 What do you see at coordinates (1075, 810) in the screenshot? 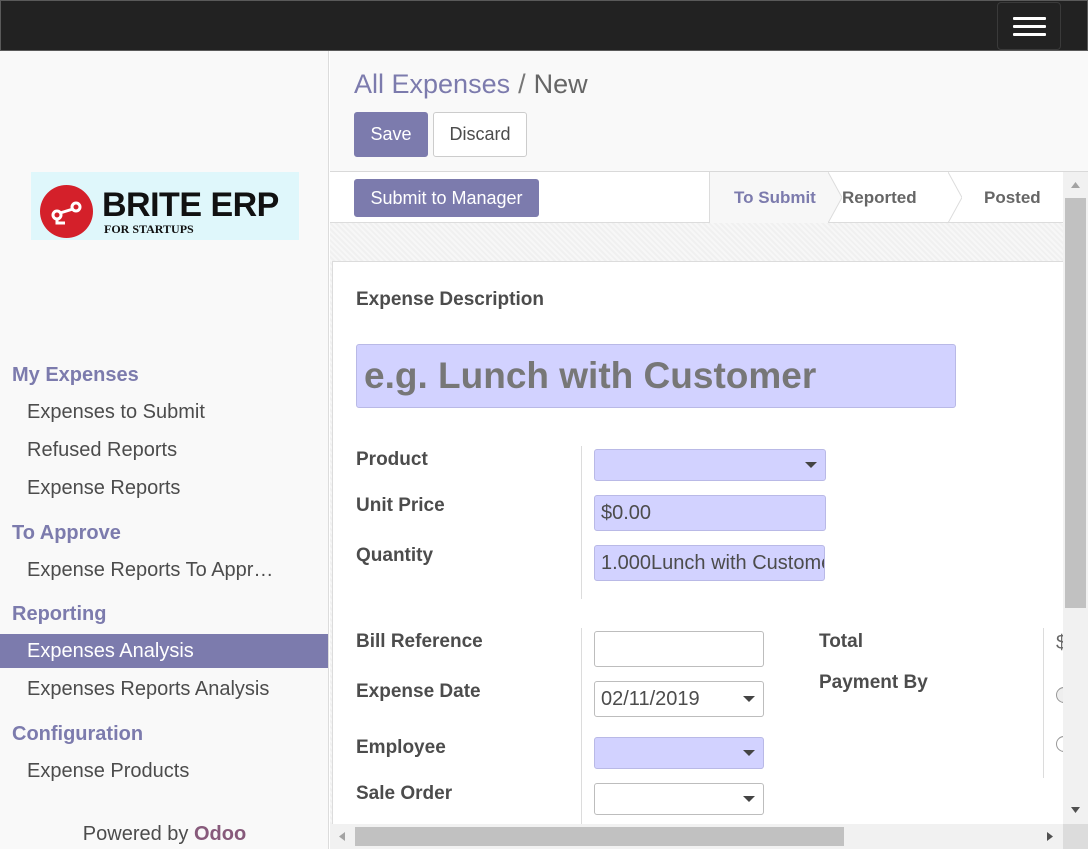
I see `scroll-down-icon` at bounding box center [1075, 810].